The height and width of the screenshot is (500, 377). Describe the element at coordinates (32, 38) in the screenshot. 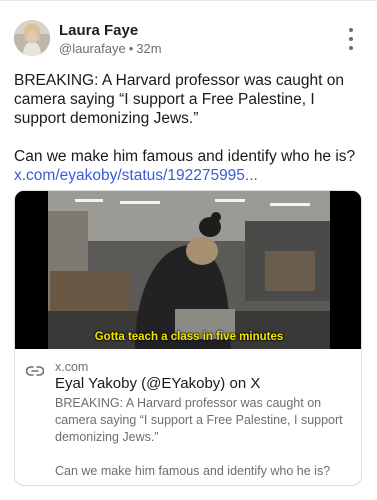

I see `avatar` at that location.